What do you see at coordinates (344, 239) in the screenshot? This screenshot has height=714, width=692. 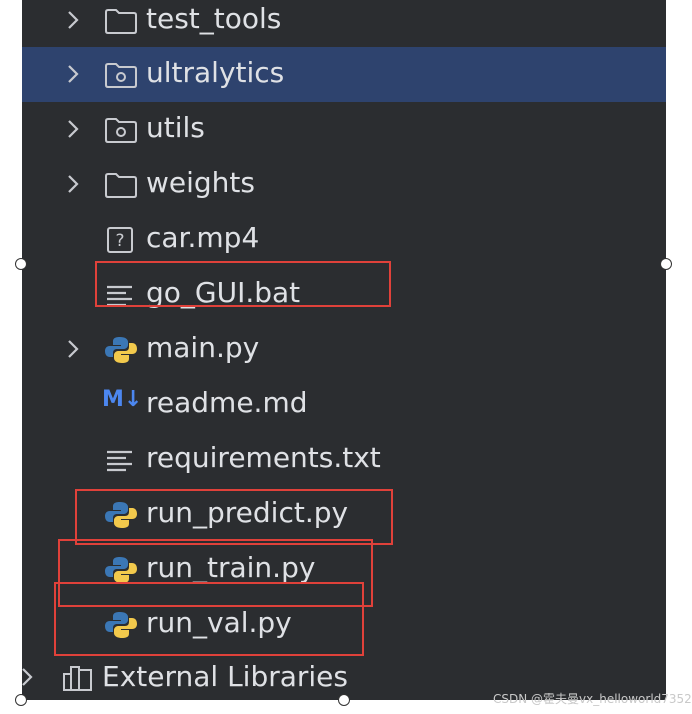 I see `tree-item-car-mp4: ? car.mp4` at bounding box center [344, 239].